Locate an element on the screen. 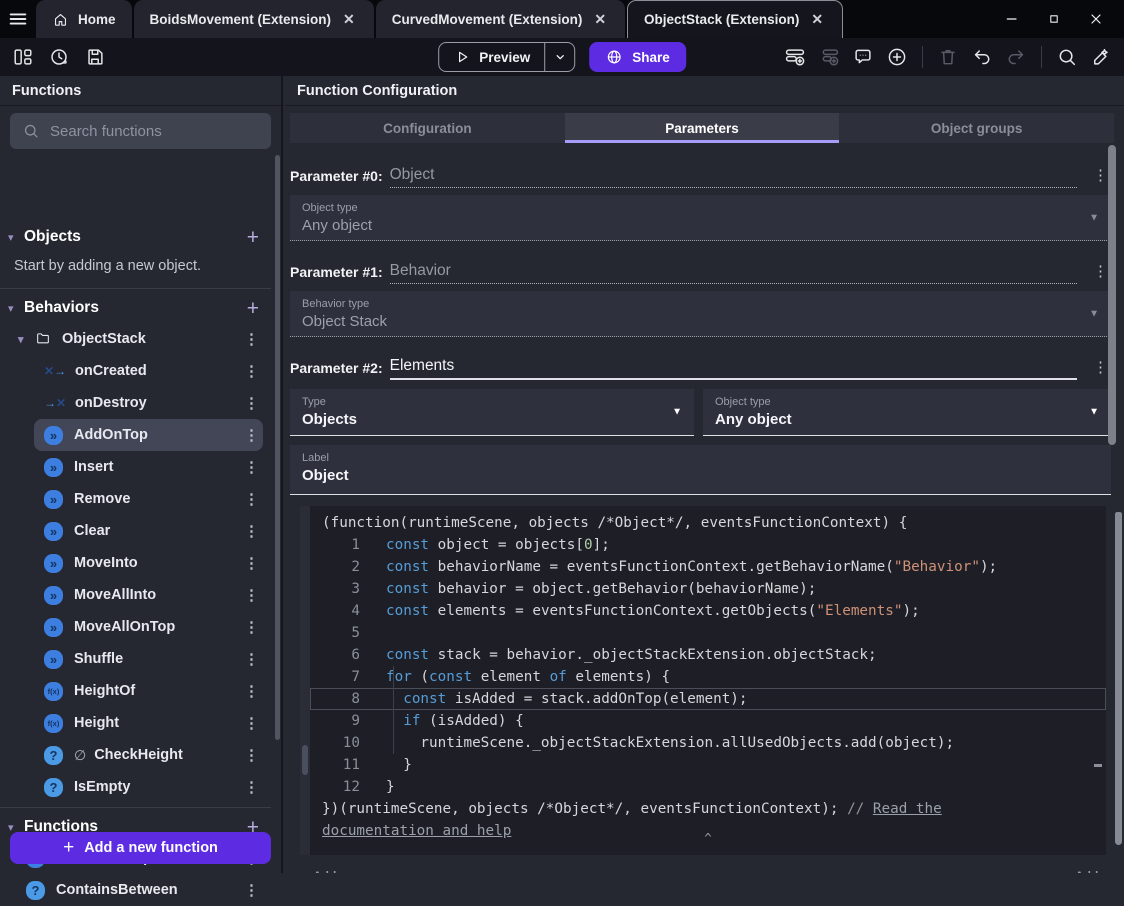 The width and height of the screenshot is (1124, 906). share-button: Share is located at coordinates (637, 57).